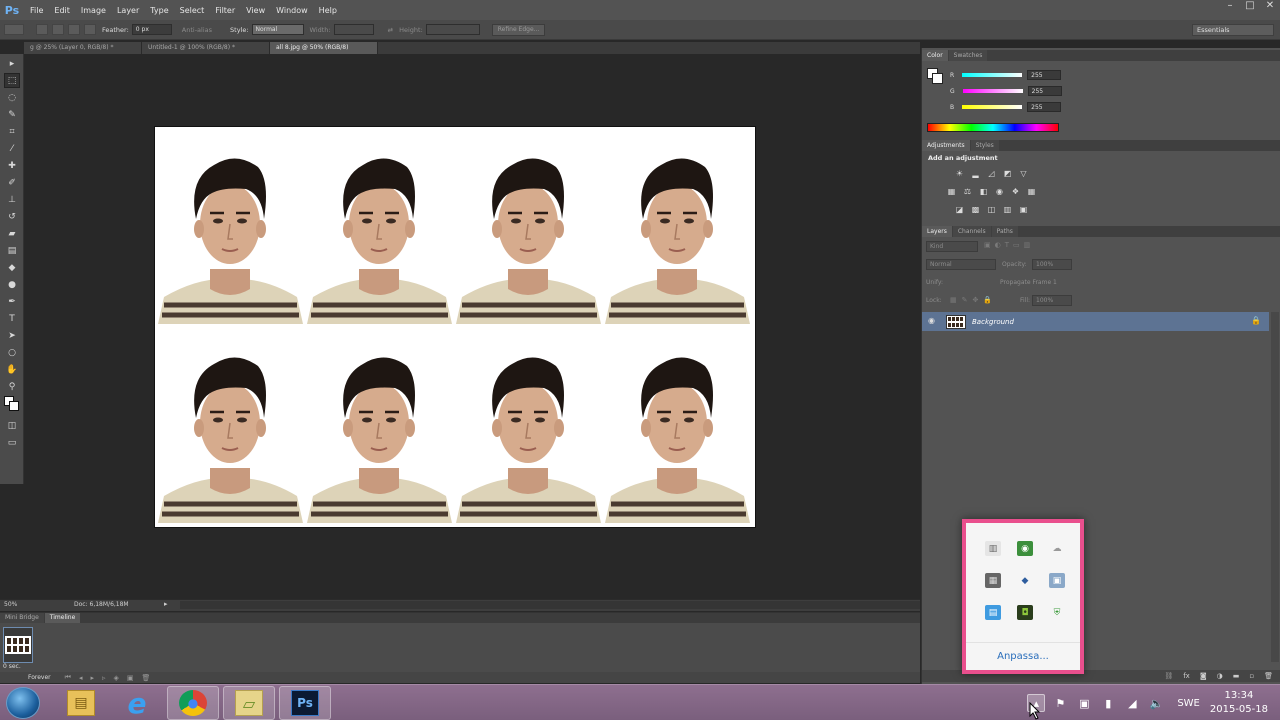 Image resolution: width=1280 pixels, height=720 pixels. Describe the element at coordinates (22, 618) in the screenshot. I see `tab-mini-bridge: Mini Bridge` at that location.